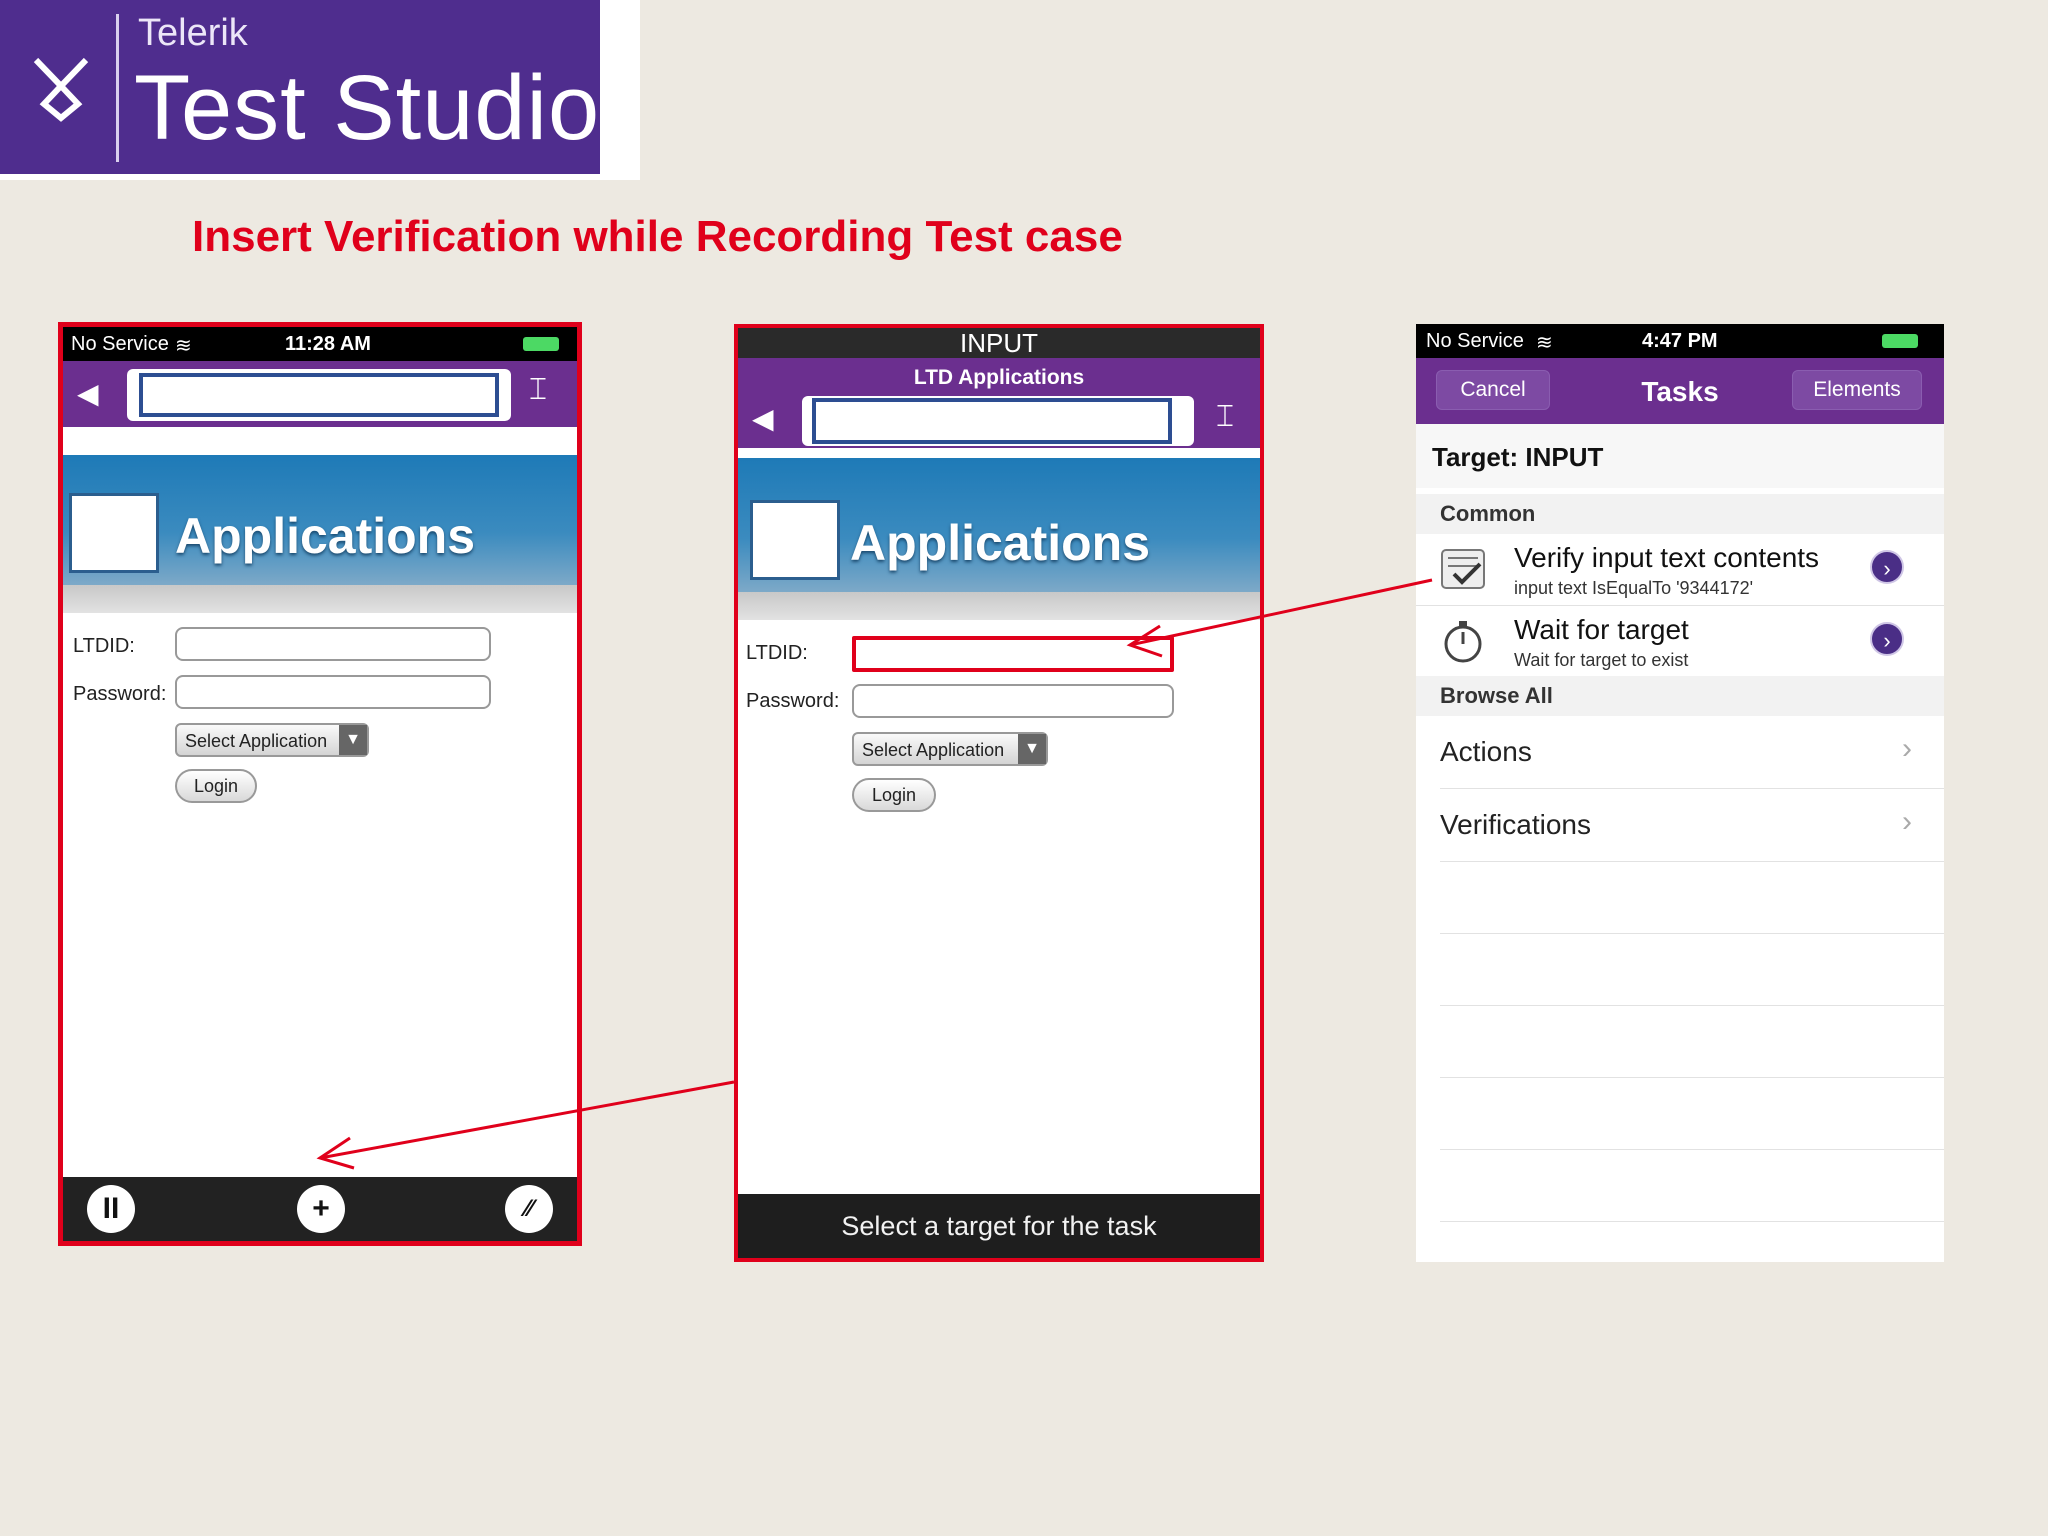 This screenshot has width=2048, height=1536. I want to click on arrow-to-ltdid, so click(1279, 618).